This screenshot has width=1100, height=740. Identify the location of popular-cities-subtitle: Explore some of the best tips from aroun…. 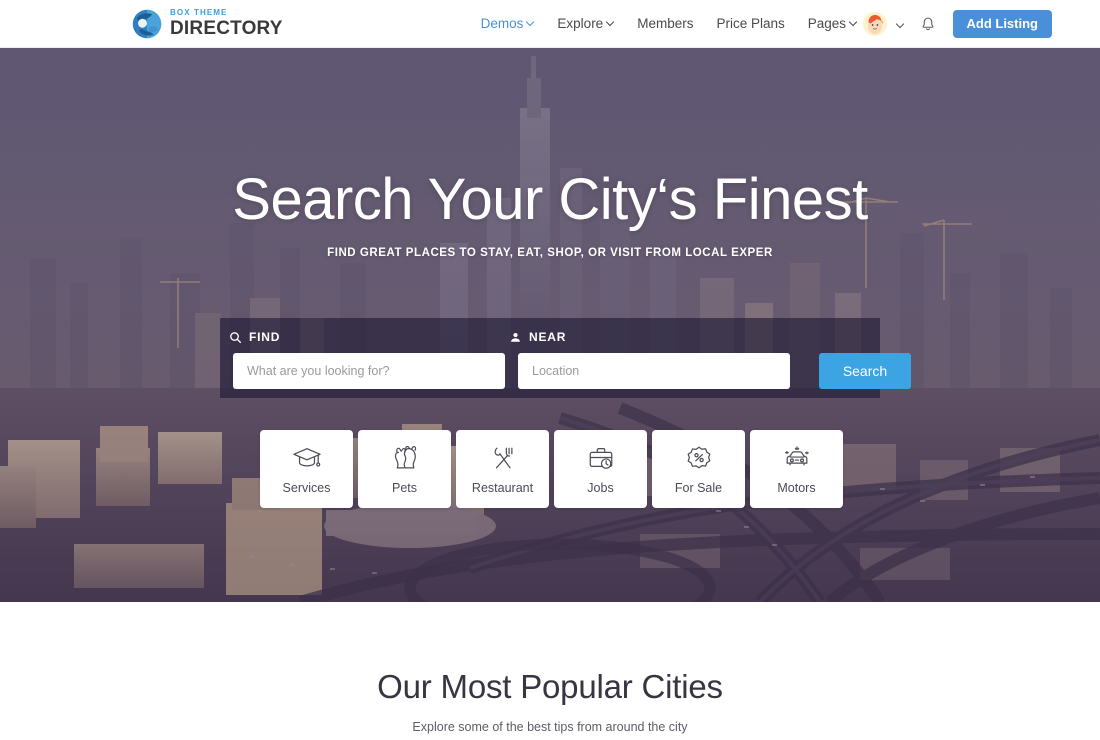
(550, 727).